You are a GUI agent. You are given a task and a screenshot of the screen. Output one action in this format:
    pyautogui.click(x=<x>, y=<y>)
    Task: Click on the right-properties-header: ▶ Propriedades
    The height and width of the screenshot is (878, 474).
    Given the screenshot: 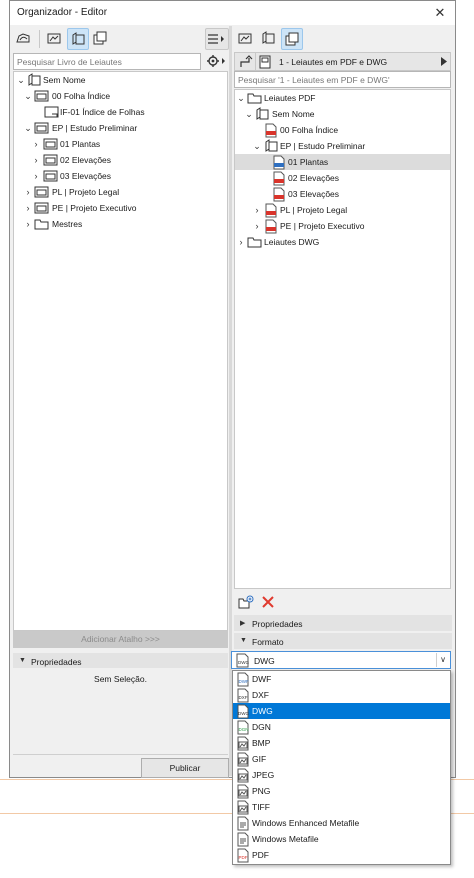 What is the action you would take?
    pyautogui.click(x=343, y=623)
    